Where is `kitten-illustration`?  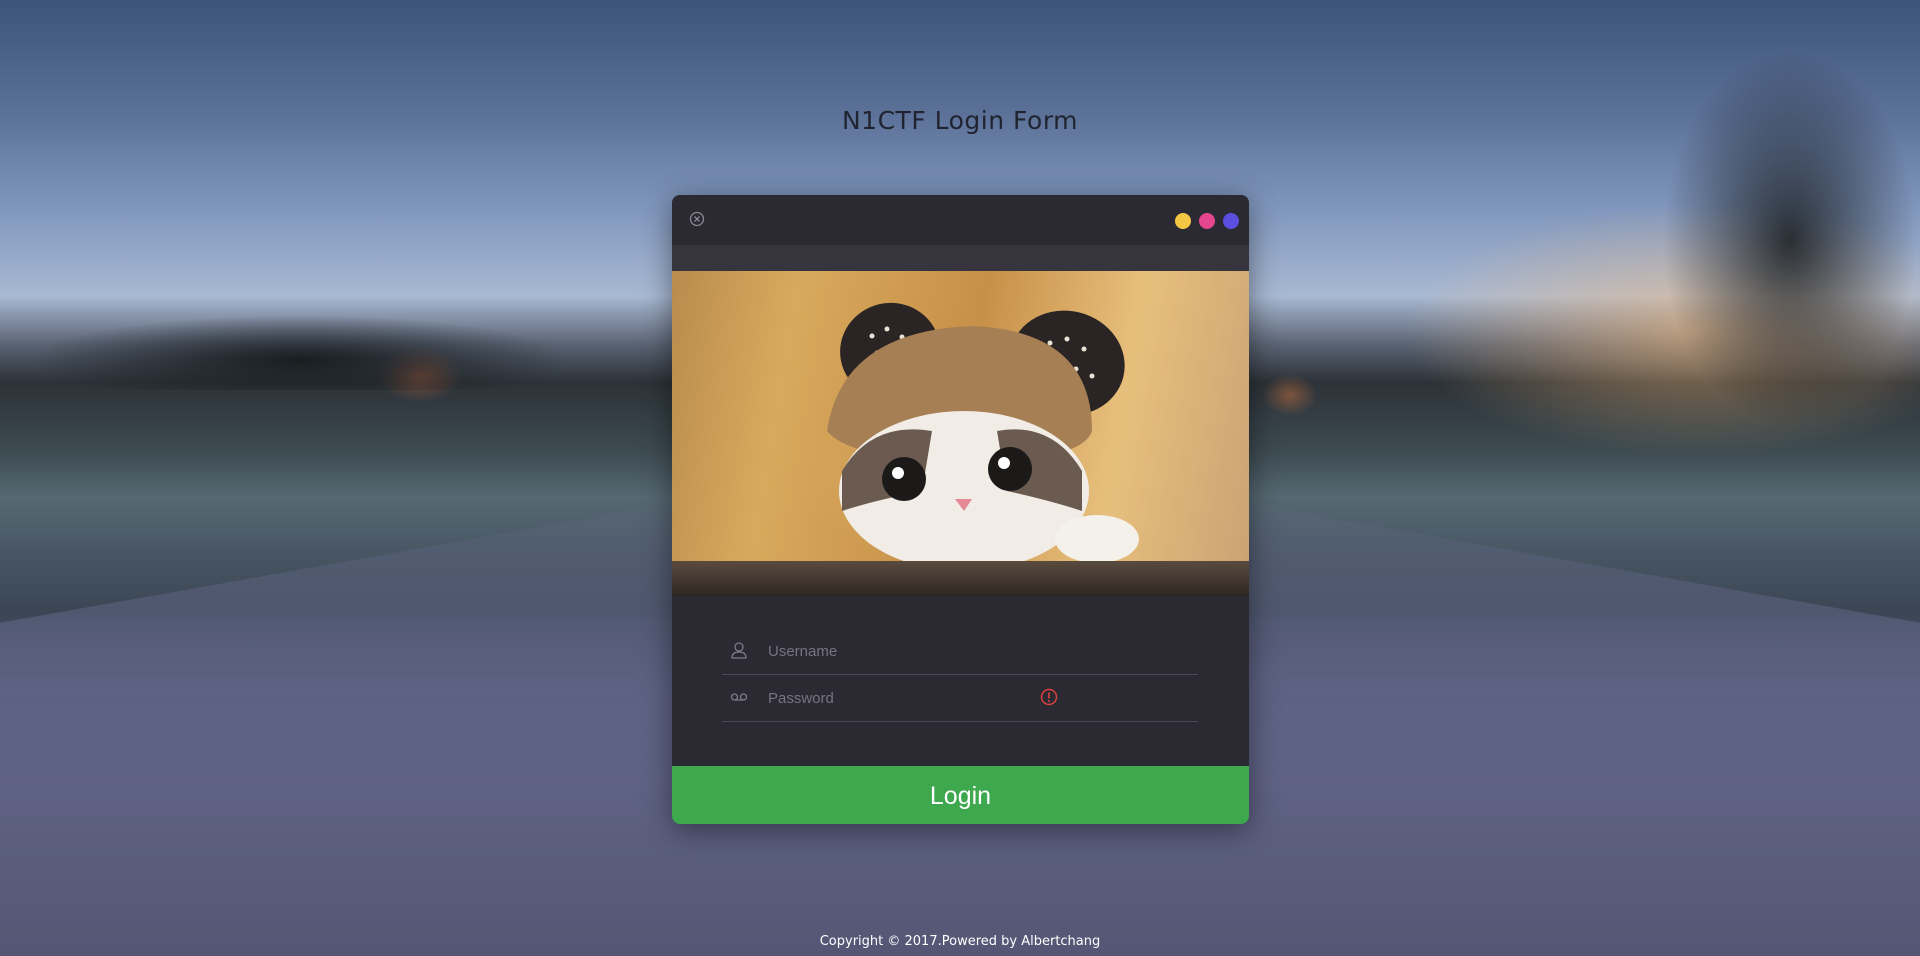 kitten-illustration is located at coordinates (983, 436).